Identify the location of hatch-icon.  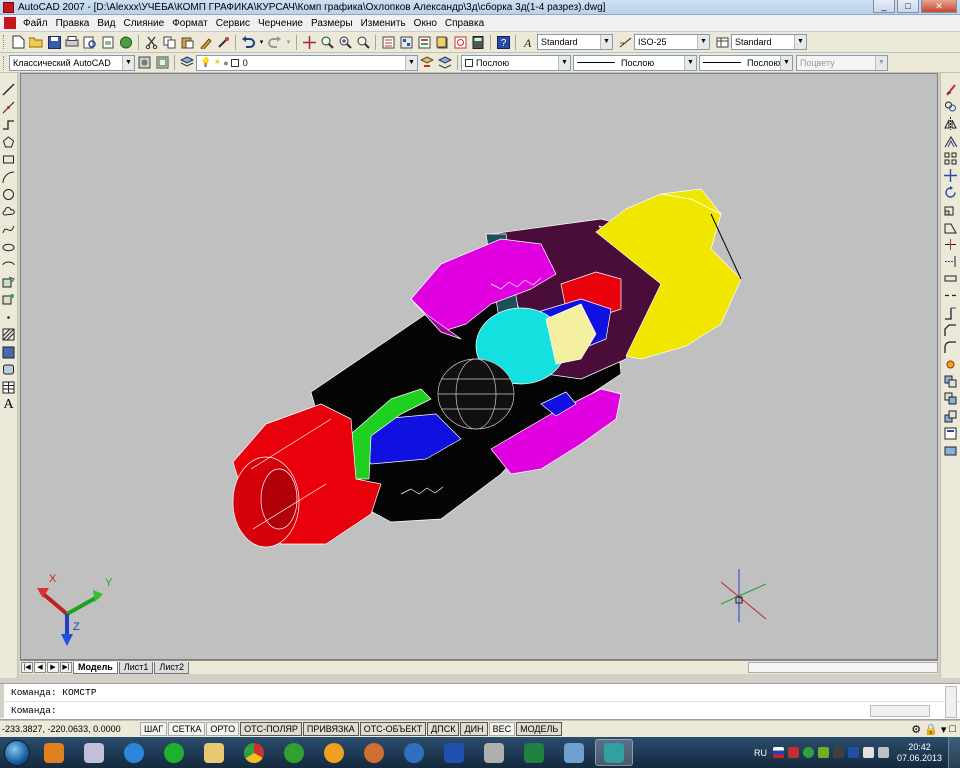
(8, 335).